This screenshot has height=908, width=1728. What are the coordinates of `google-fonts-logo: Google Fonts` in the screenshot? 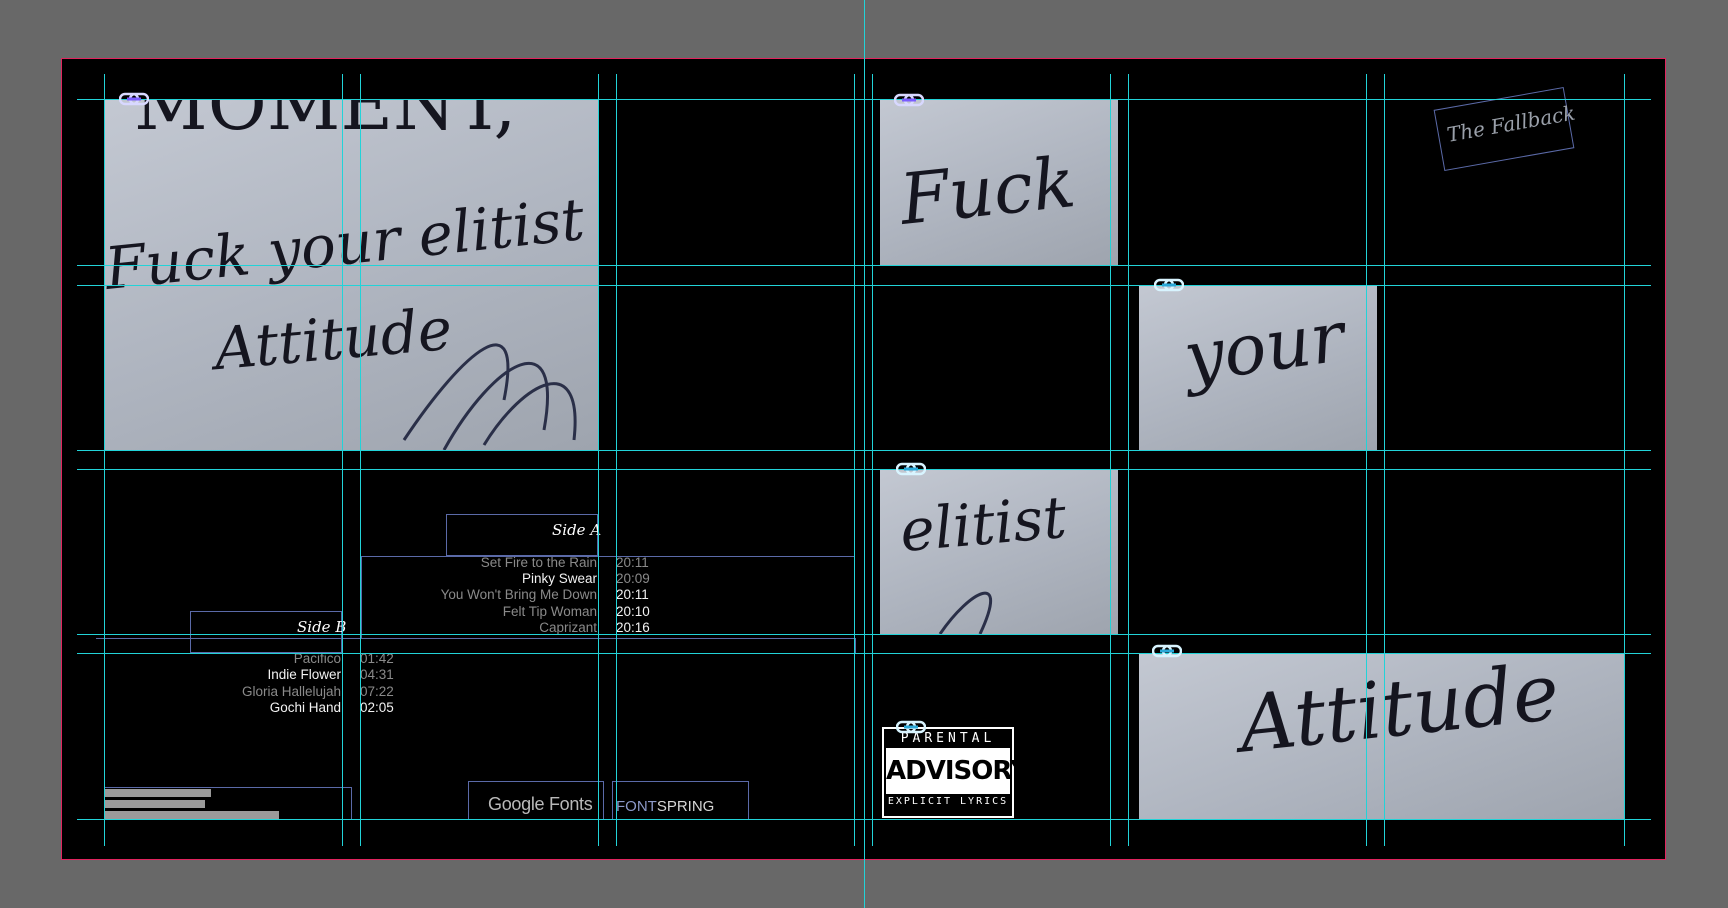 It's located at (540, 804).